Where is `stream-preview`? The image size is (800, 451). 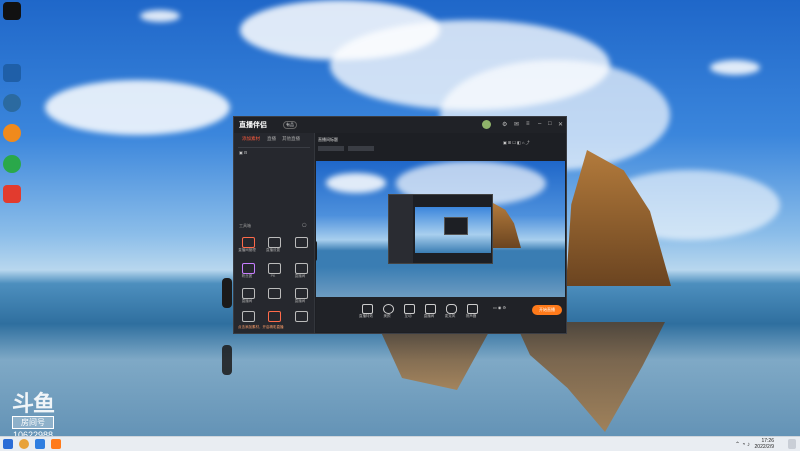
stream-preview is located at coordinates (440, 229).